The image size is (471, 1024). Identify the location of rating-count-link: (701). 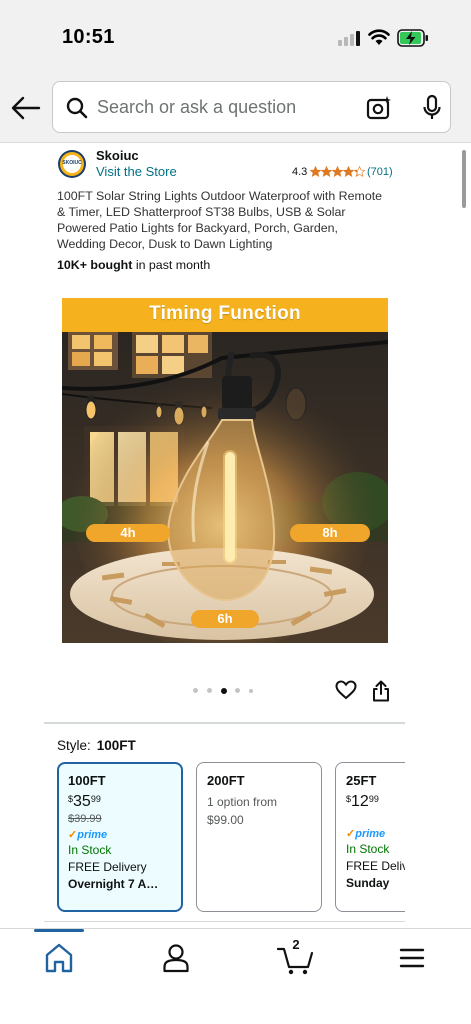
(380, 172).